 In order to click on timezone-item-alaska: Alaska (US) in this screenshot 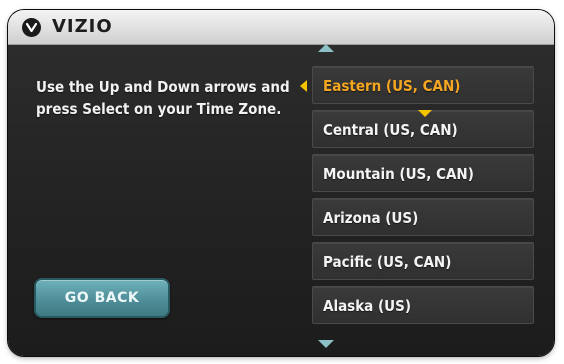, I will do `click(423, 305)`.